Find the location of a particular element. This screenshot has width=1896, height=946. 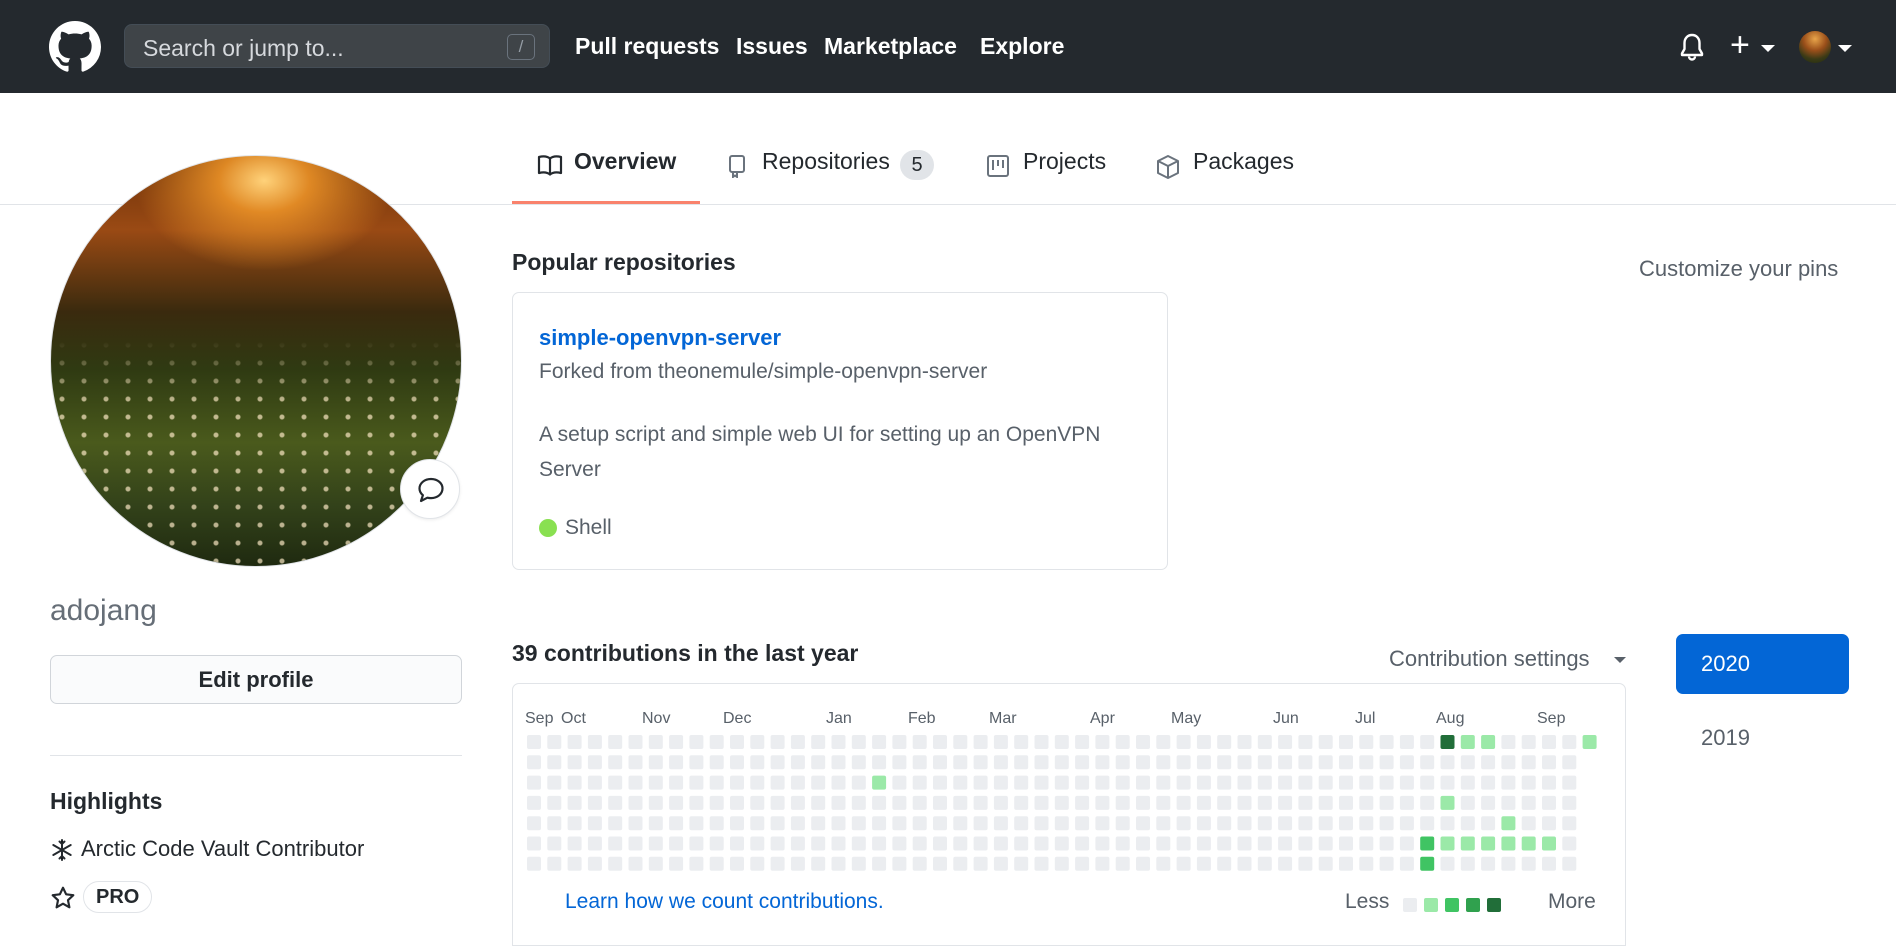

learn-contributions-link: Learn how we count contributions. is located at coordinates (724, 902).